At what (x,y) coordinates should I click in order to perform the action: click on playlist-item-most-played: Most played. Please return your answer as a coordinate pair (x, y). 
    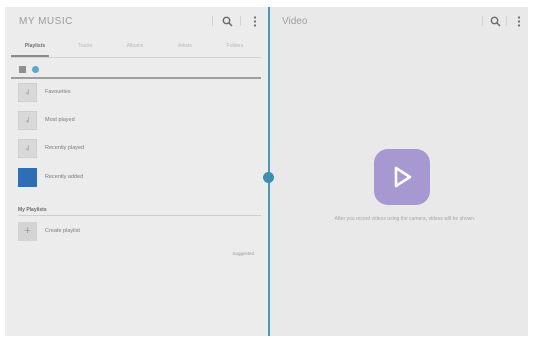
    Looking at the image, I should click on (138, 120).